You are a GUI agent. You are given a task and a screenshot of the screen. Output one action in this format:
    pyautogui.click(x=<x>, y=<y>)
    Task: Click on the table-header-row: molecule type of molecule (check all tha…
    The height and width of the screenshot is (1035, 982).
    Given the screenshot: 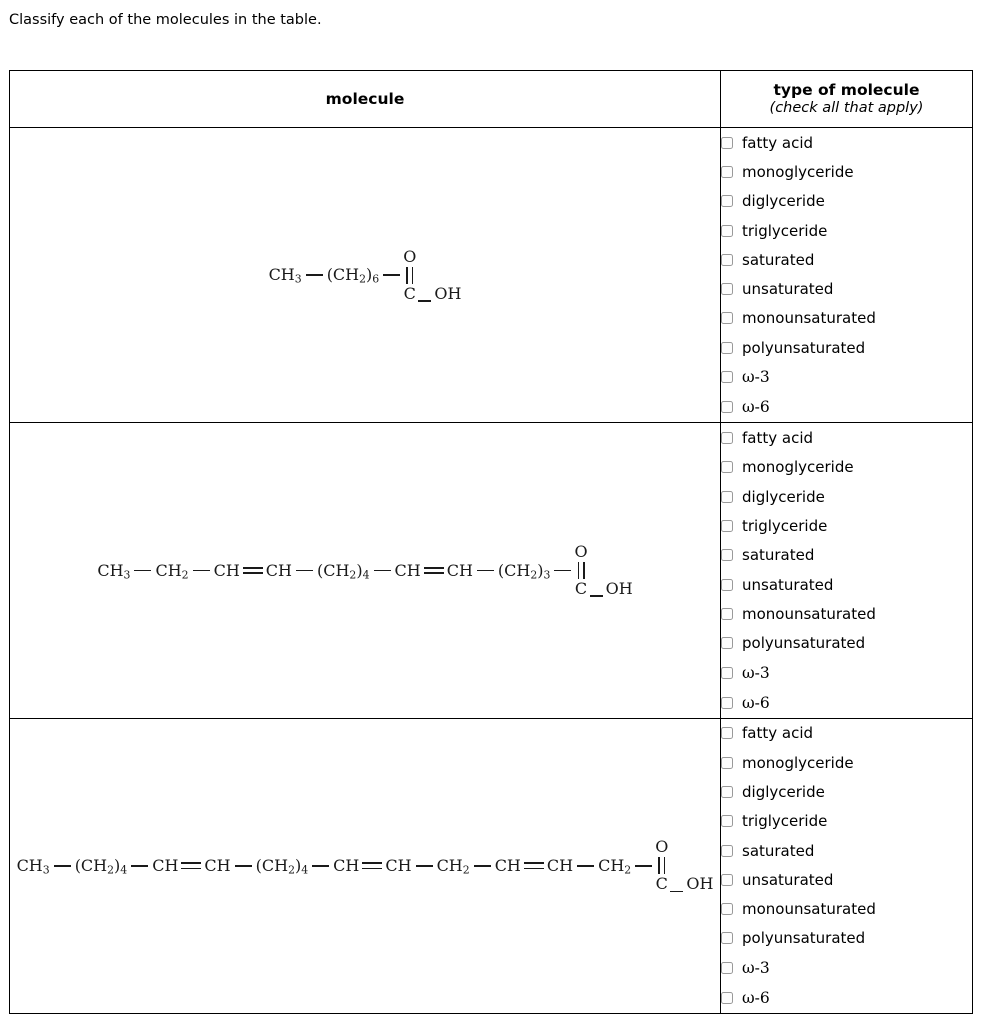 What is the action you would take?
    pyautogui.click(x=491, y=99)
    